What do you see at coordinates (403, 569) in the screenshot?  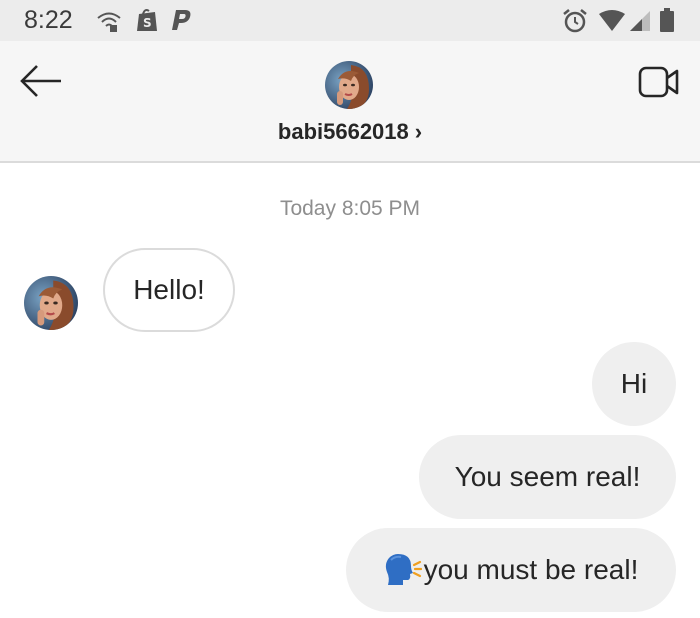 I see `speaking-head-icon` at bounding box center [403, 569].